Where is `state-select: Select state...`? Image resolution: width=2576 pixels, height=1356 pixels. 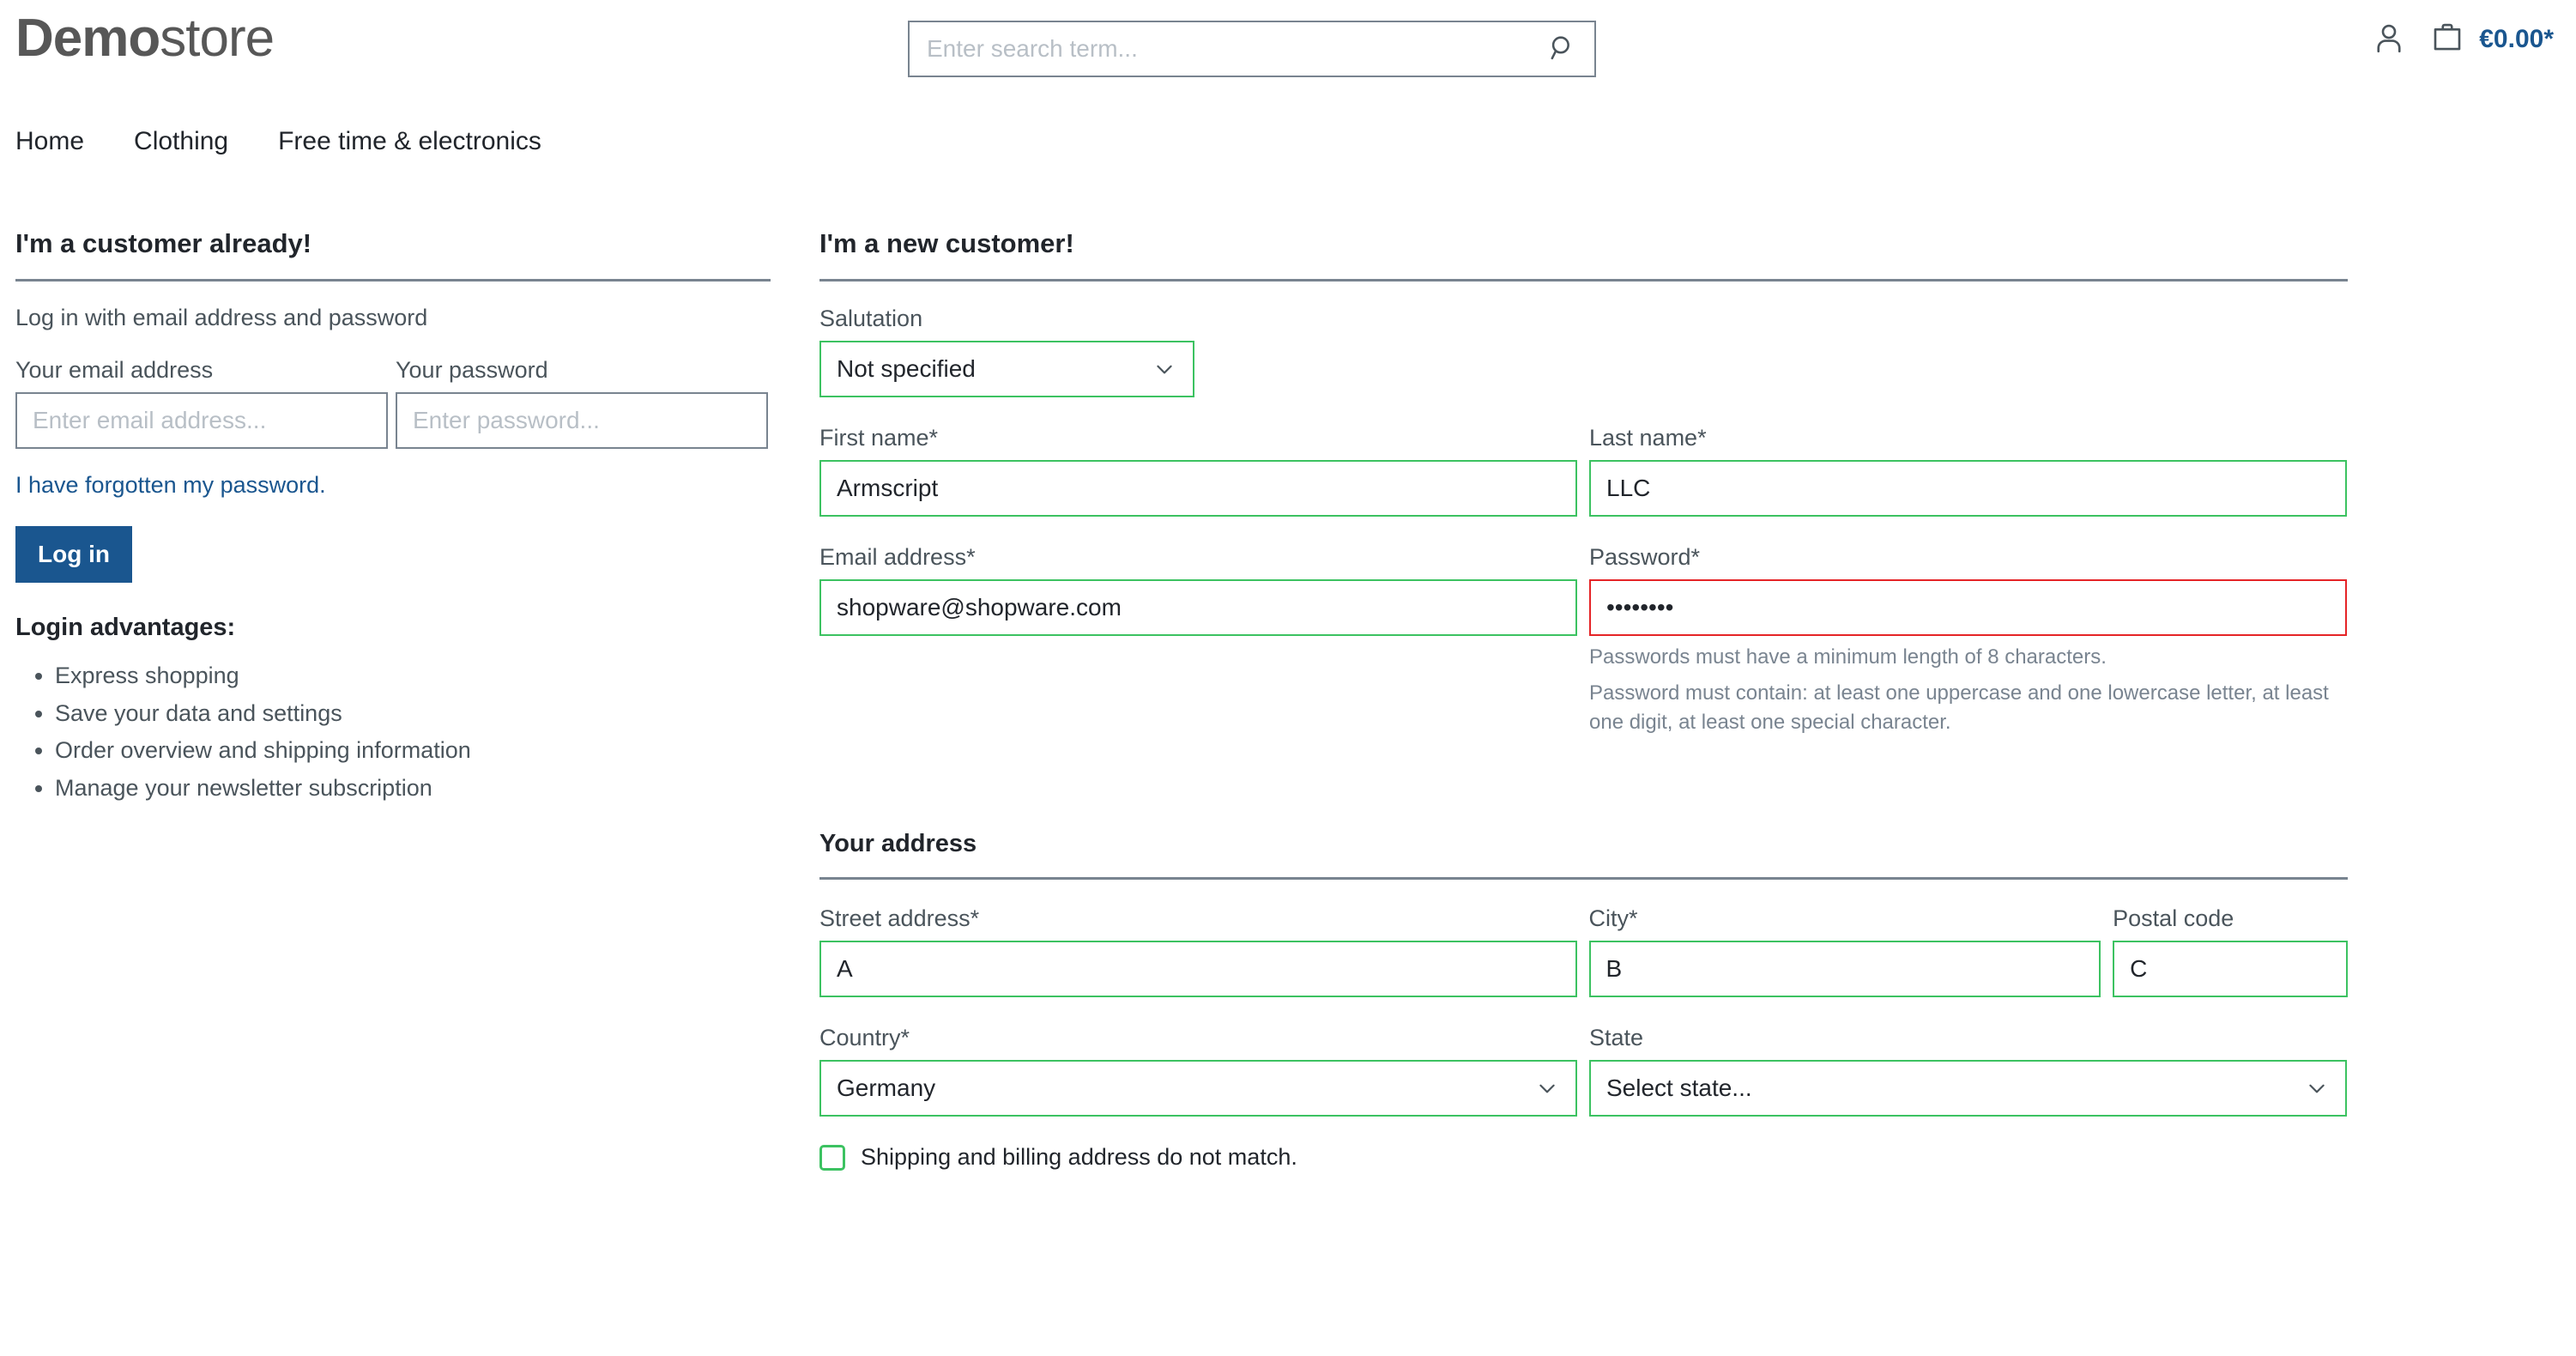
state-select: Select state... is located at coordinates (1968, 1088).